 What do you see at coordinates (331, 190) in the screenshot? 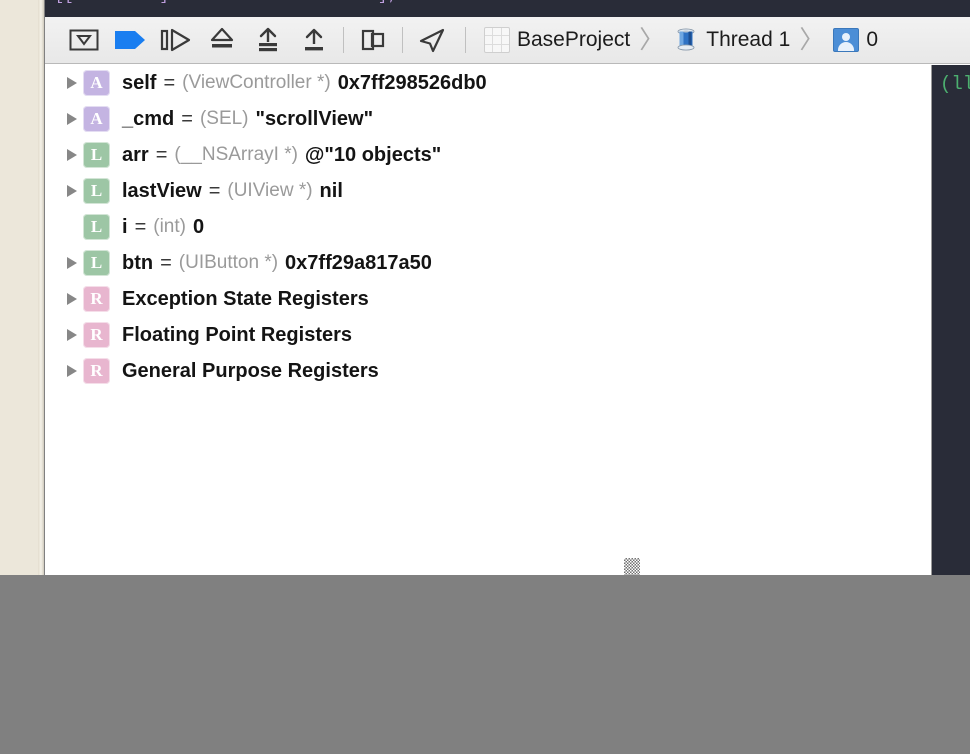
I see `variable-value: nil` at bounding box center [331, 190].